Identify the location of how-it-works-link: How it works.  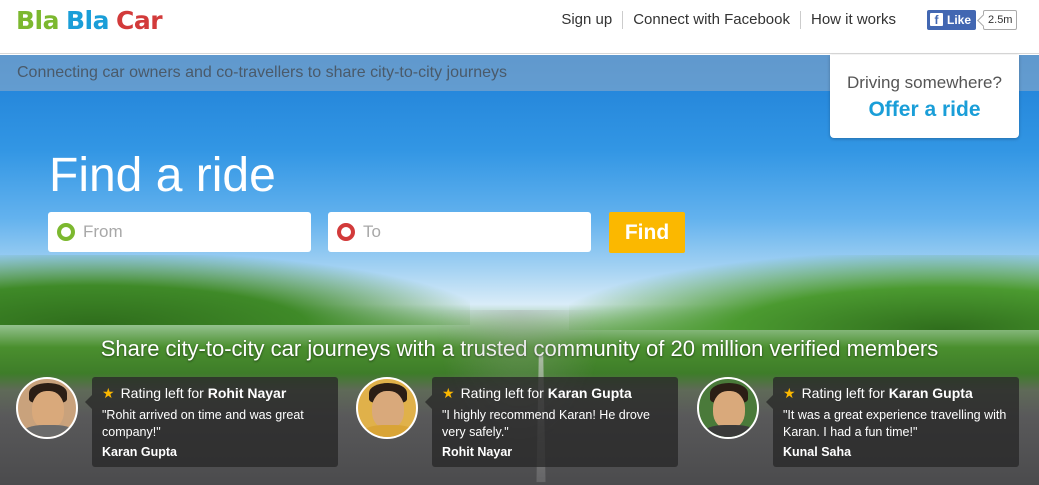
(852, 20).